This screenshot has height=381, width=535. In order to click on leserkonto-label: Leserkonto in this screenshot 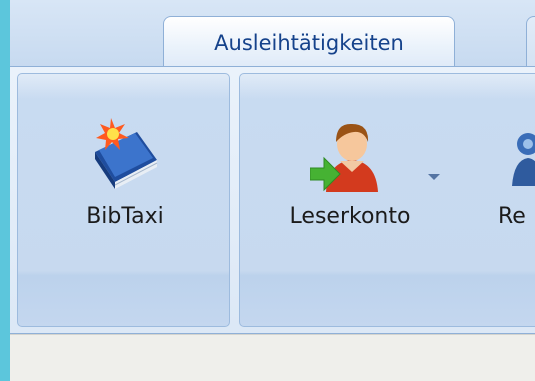, I will do `click(350, 216)`.